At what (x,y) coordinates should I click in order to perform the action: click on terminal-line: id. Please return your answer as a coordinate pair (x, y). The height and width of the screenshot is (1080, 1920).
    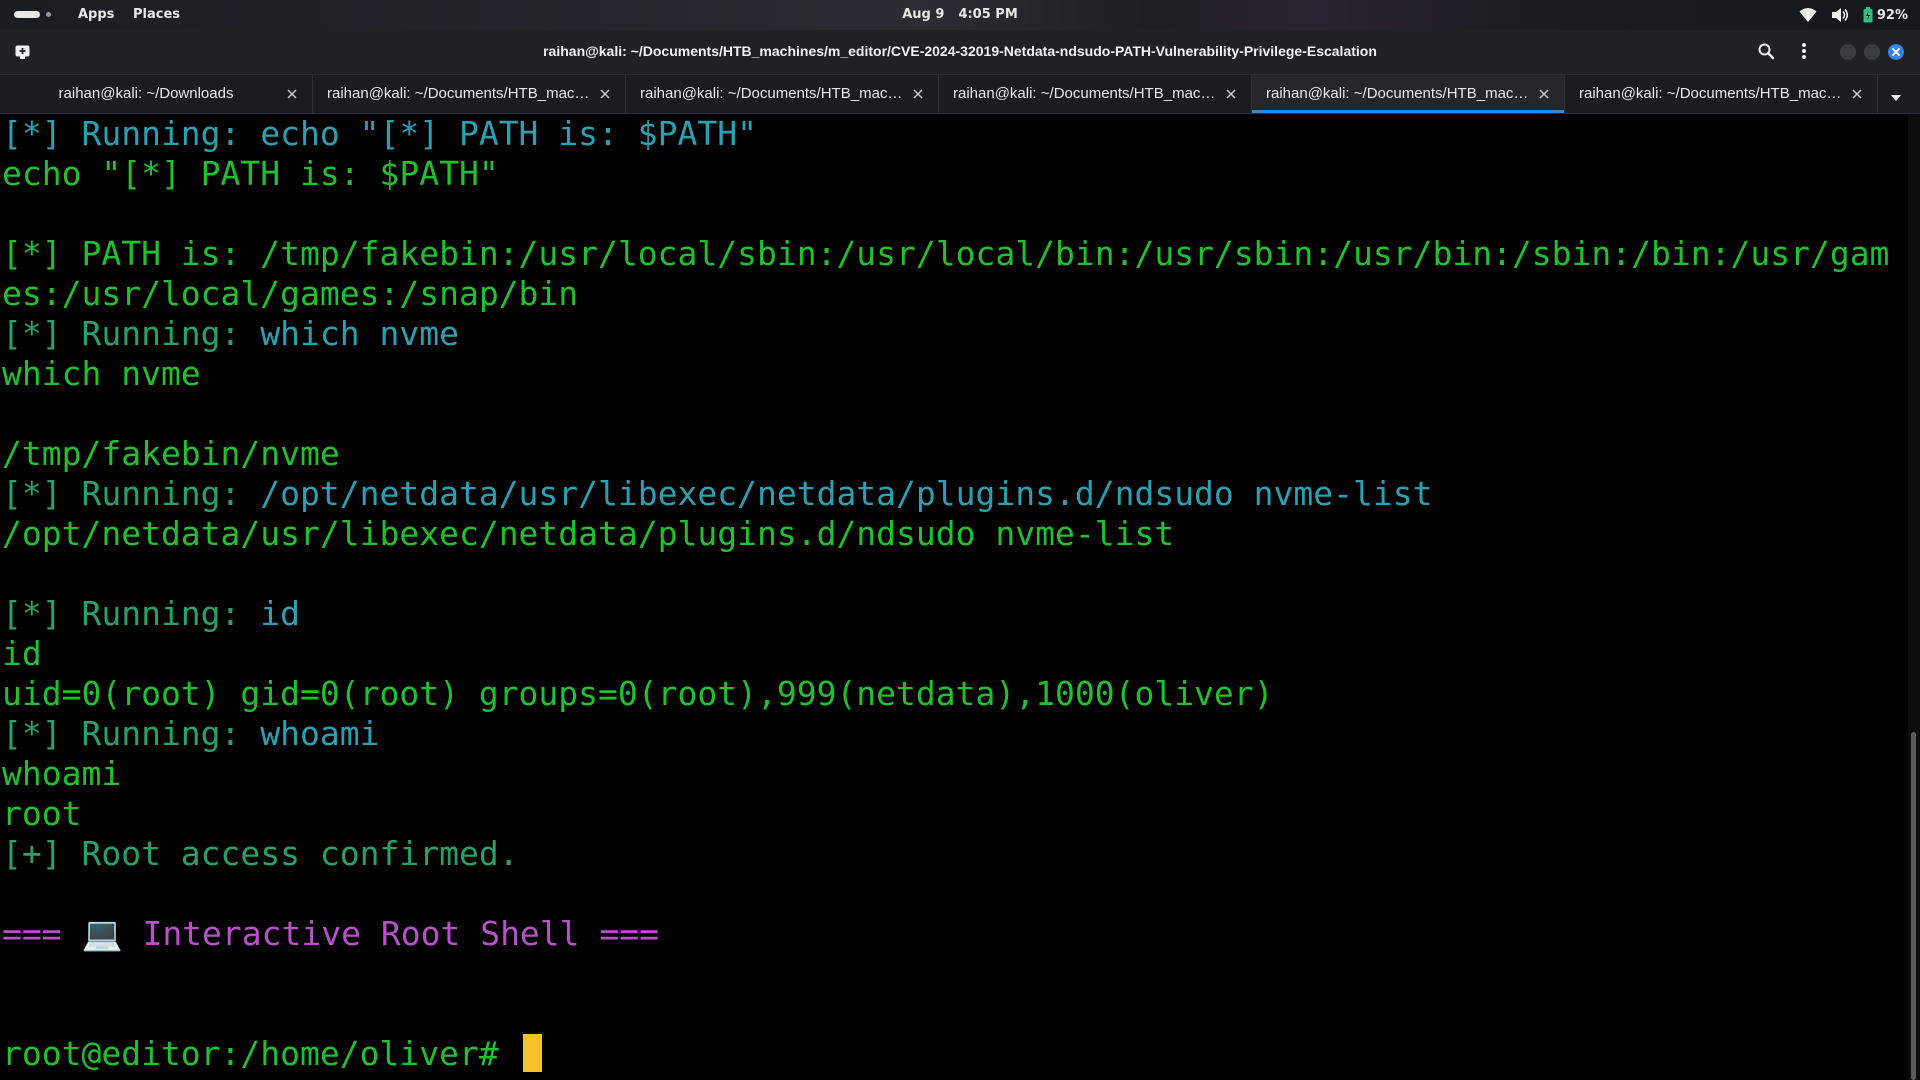
    Looking at the image, I should click on (22, 654).